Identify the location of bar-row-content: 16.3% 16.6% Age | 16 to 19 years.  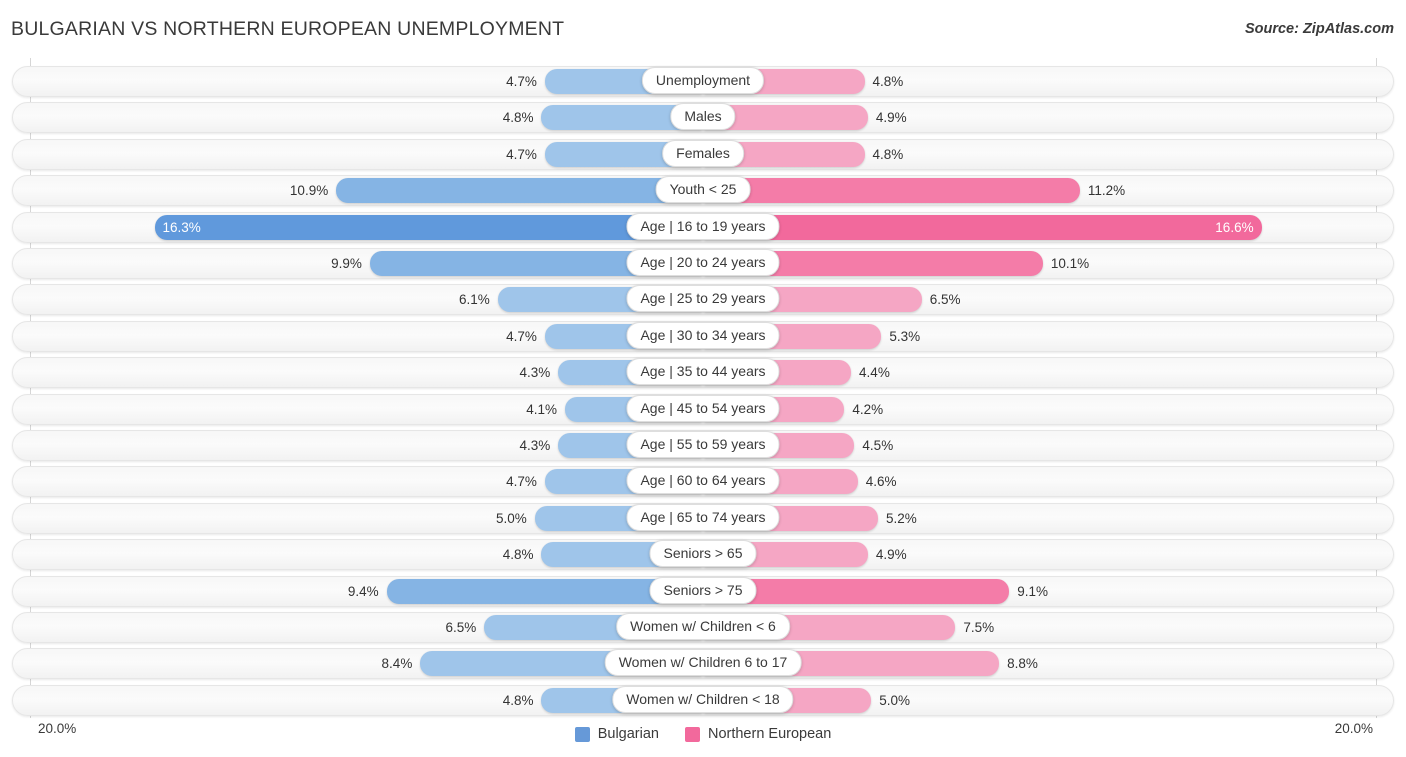
(703, 227).